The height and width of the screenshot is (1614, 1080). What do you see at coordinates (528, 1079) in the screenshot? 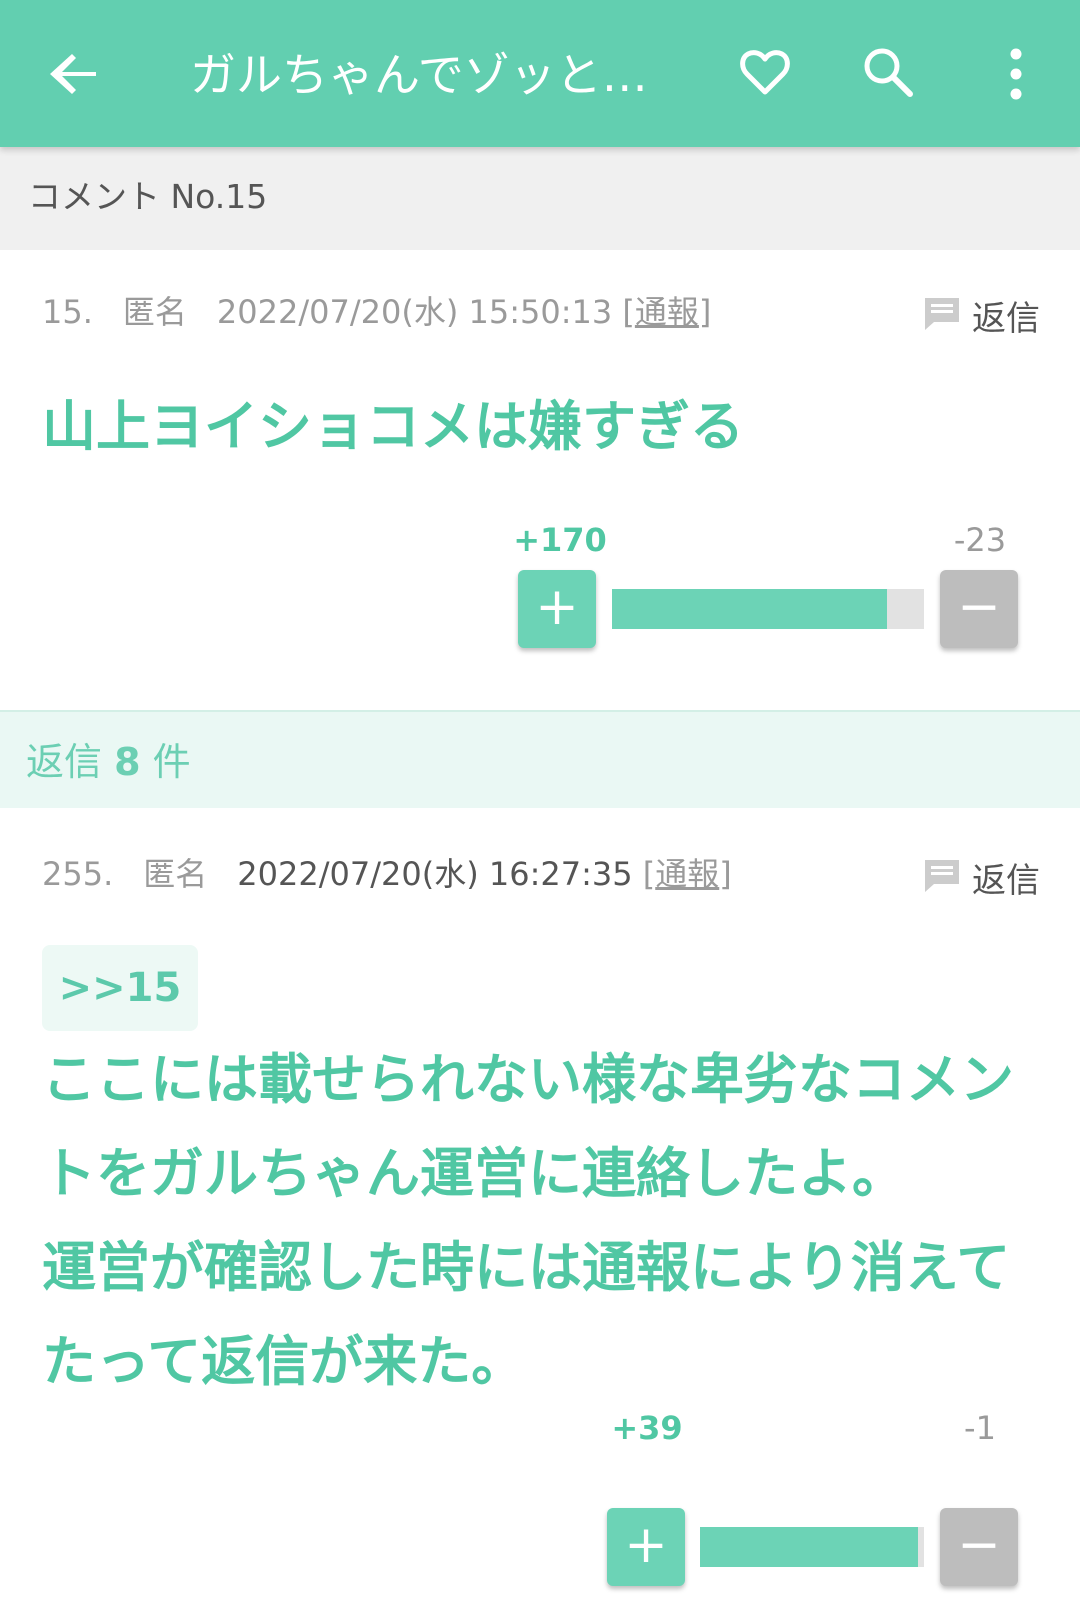
I see `comment-body-line: ここには載せられない様な卑劣なコメン` at bounding box center [528, 1079].